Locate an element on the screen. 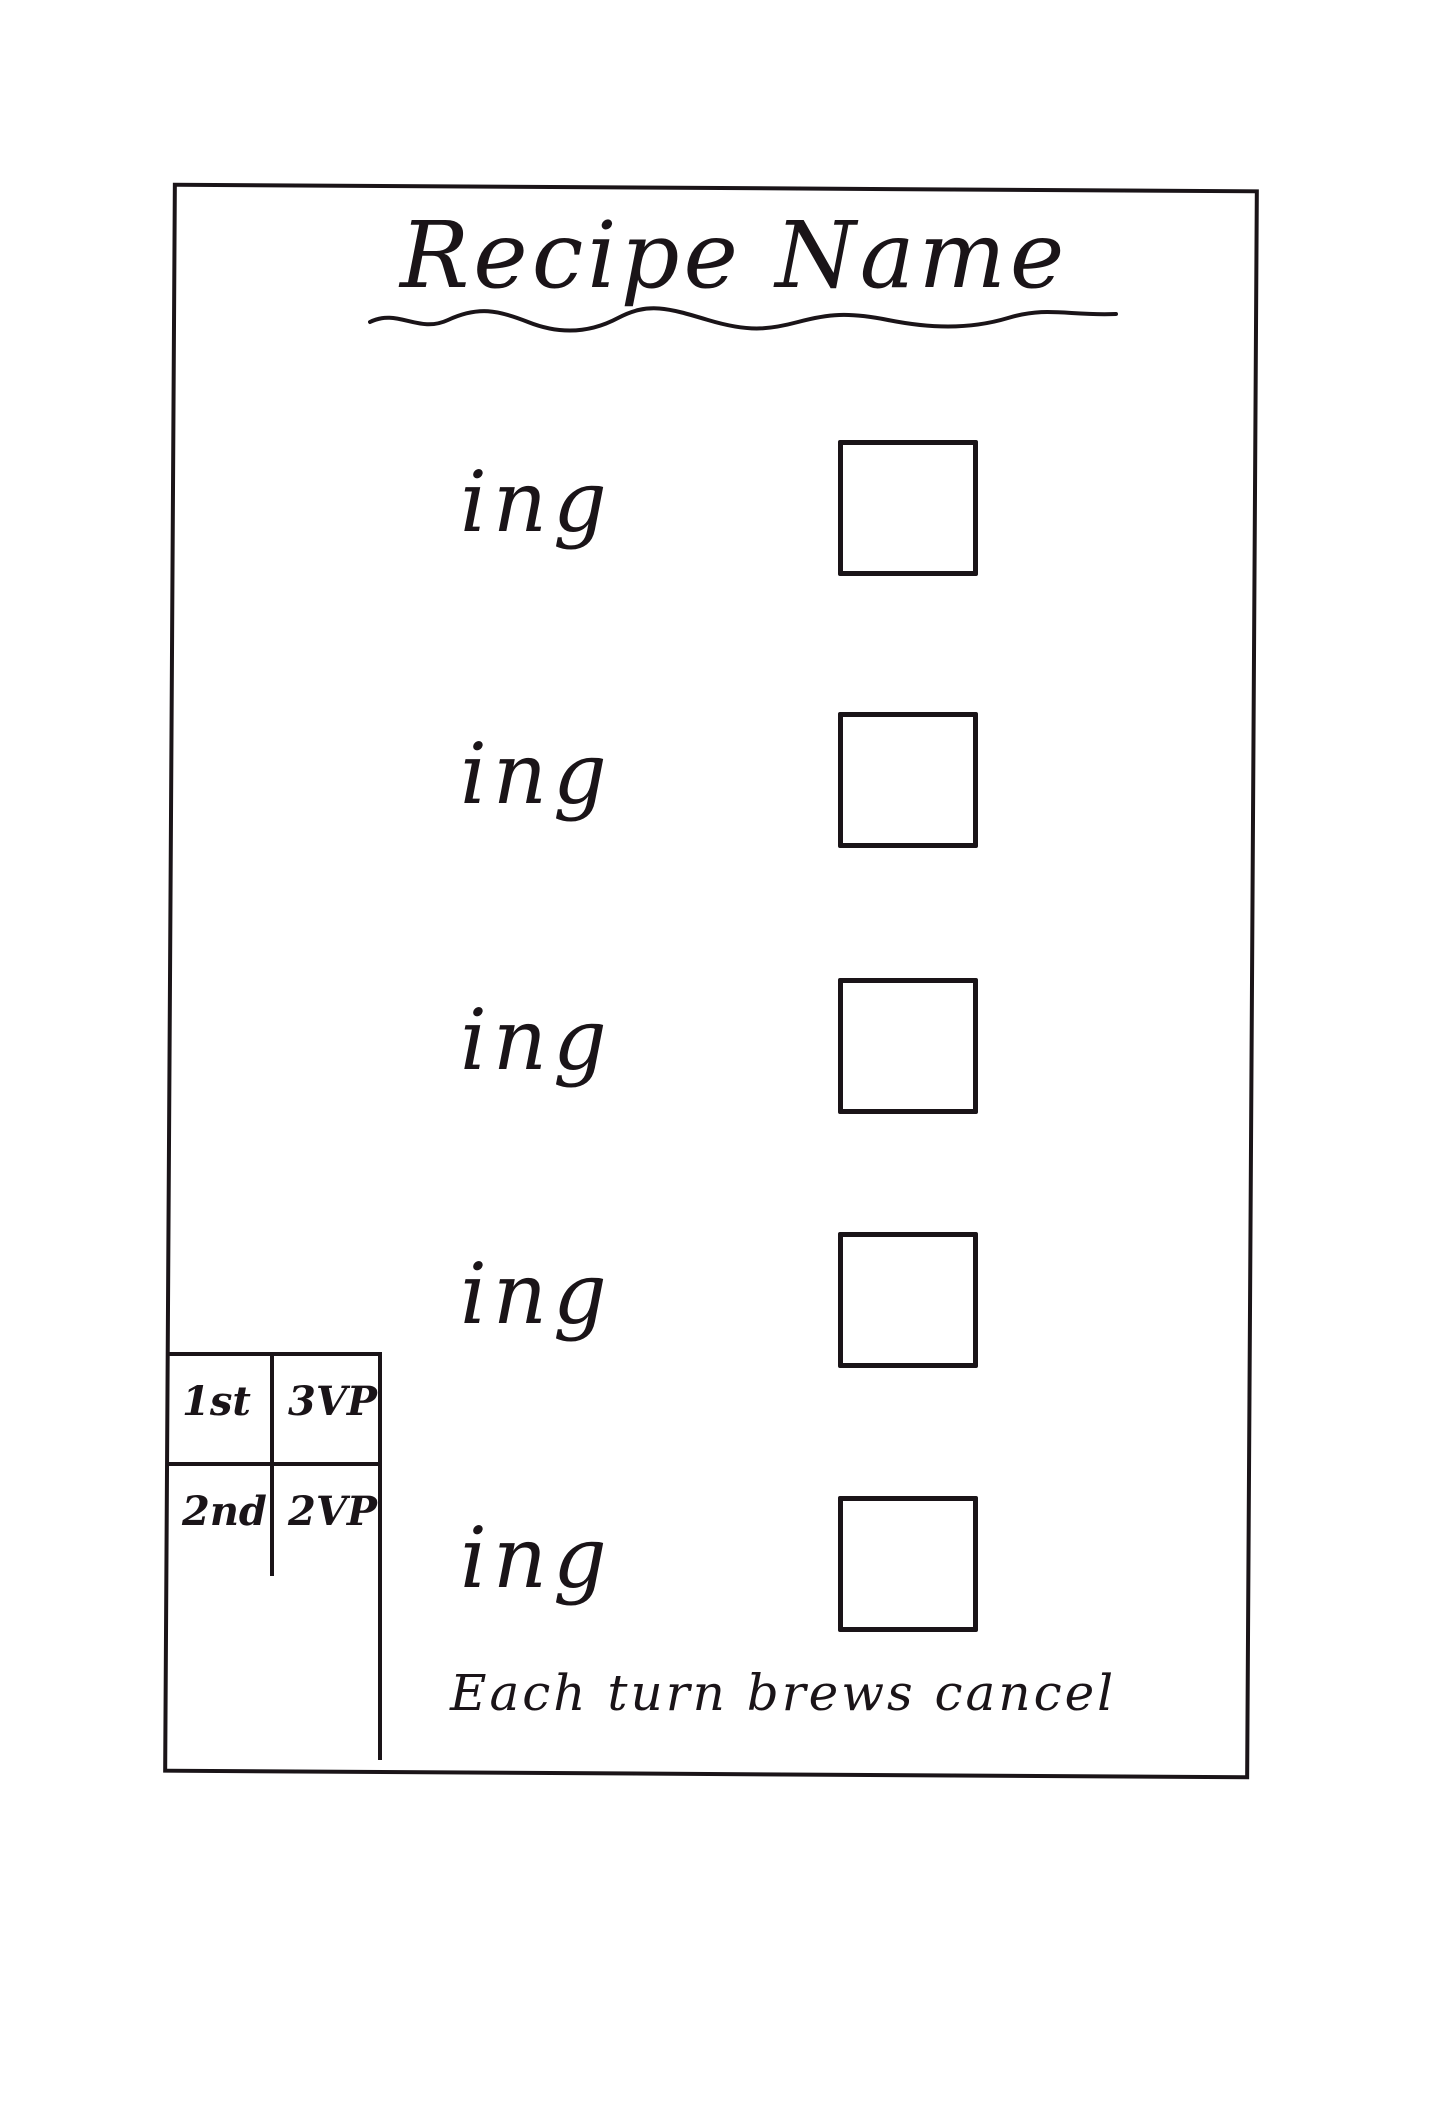 The width and height of the screenshot is (1442, 2124). score-points: 3VP is located at coordinates (332, 1401).